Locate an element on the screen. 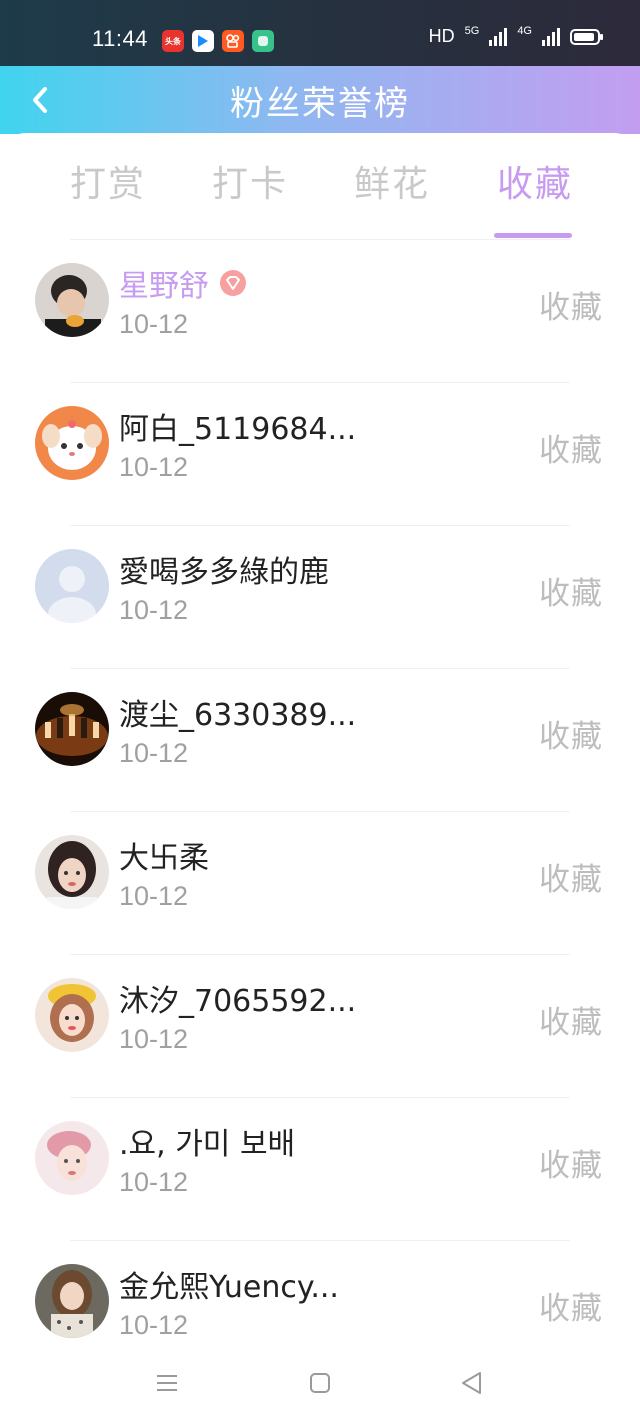  status-bar: 11:44 头条 HD 5G 4G is located at coordinates (320, 33).